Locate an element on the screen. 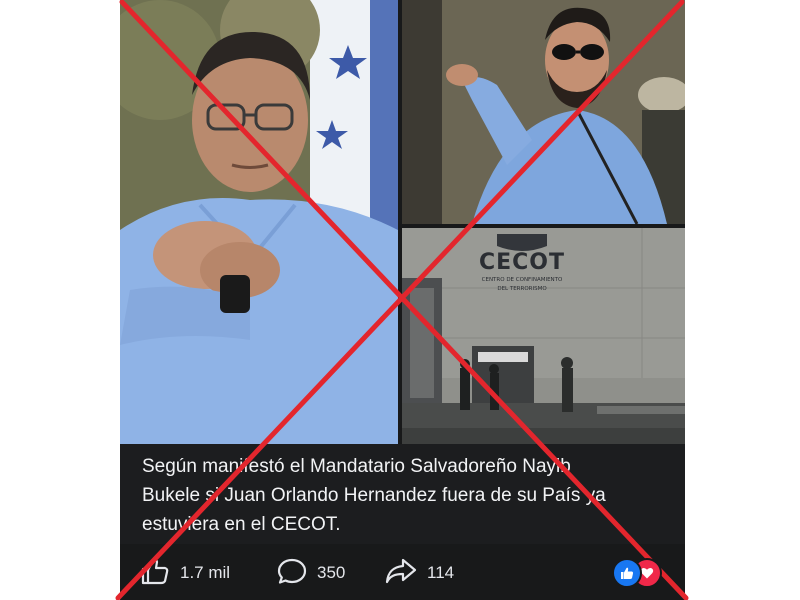 This screenshot has height=600, width=800. share-icon is located at coordinates (401, 573).